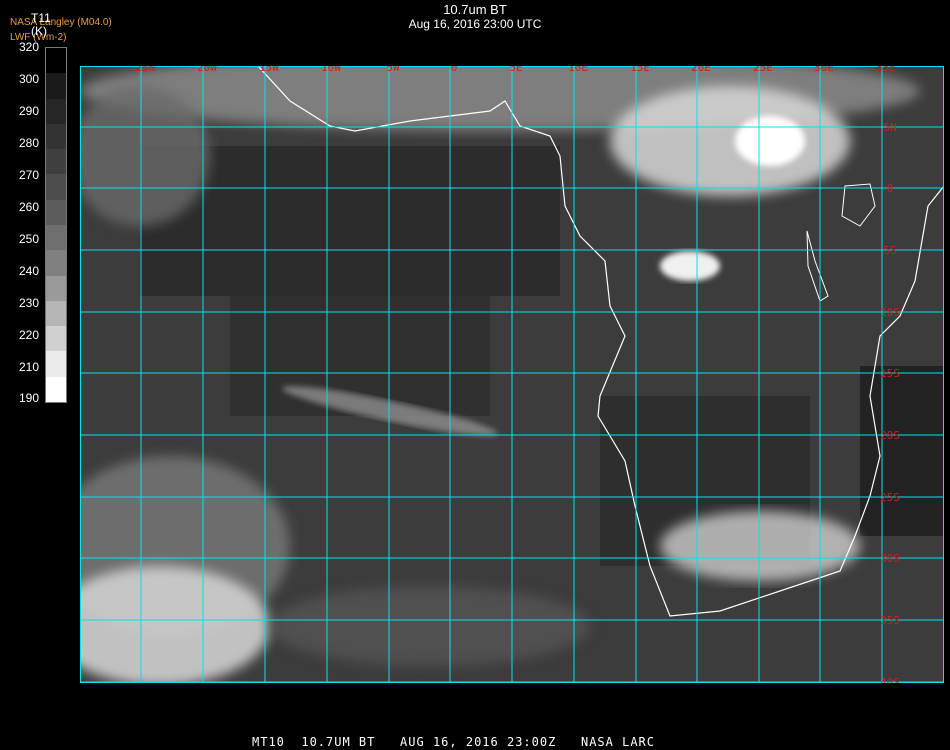 The height and width of the screenshot is (750, 950). I want to click on cloud-cluster-central, so click(690, 266).